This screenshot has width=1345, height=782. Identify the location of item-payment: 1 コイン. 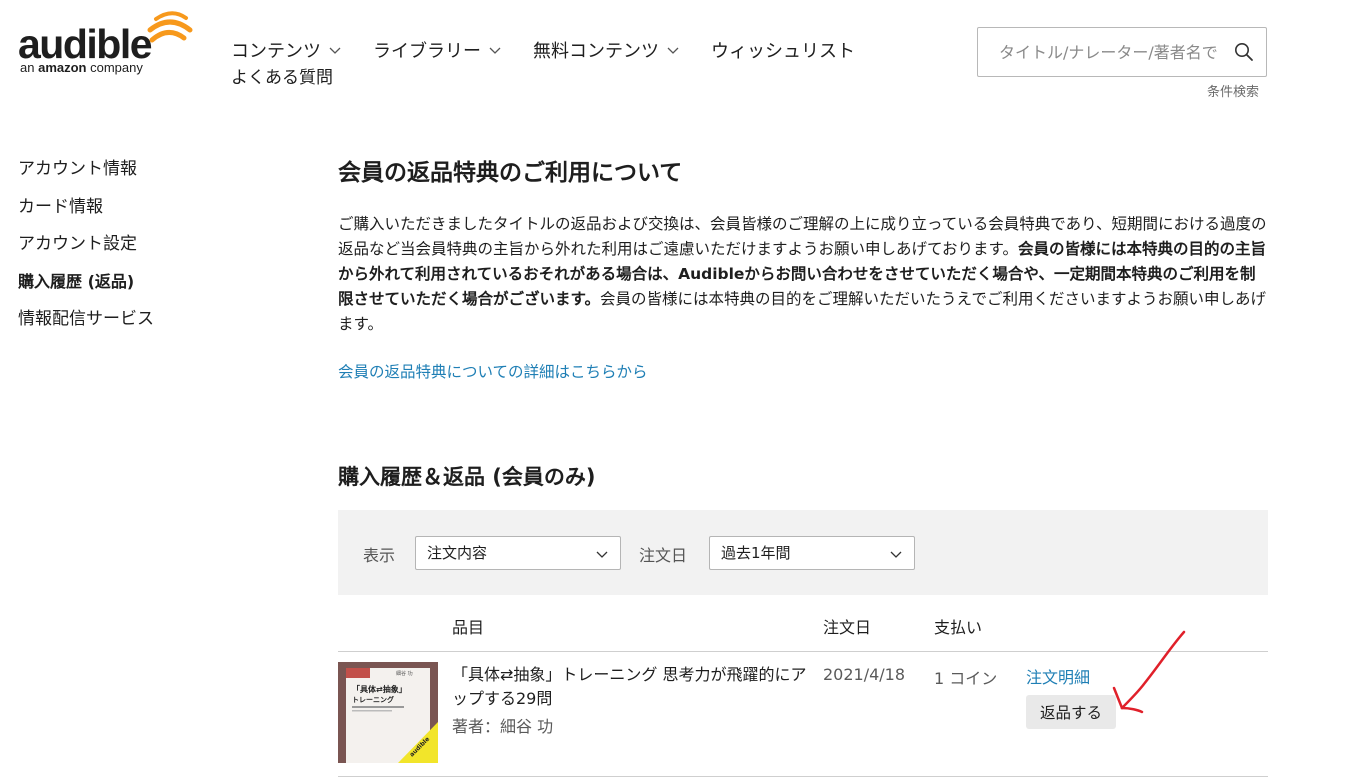
(966, 678).